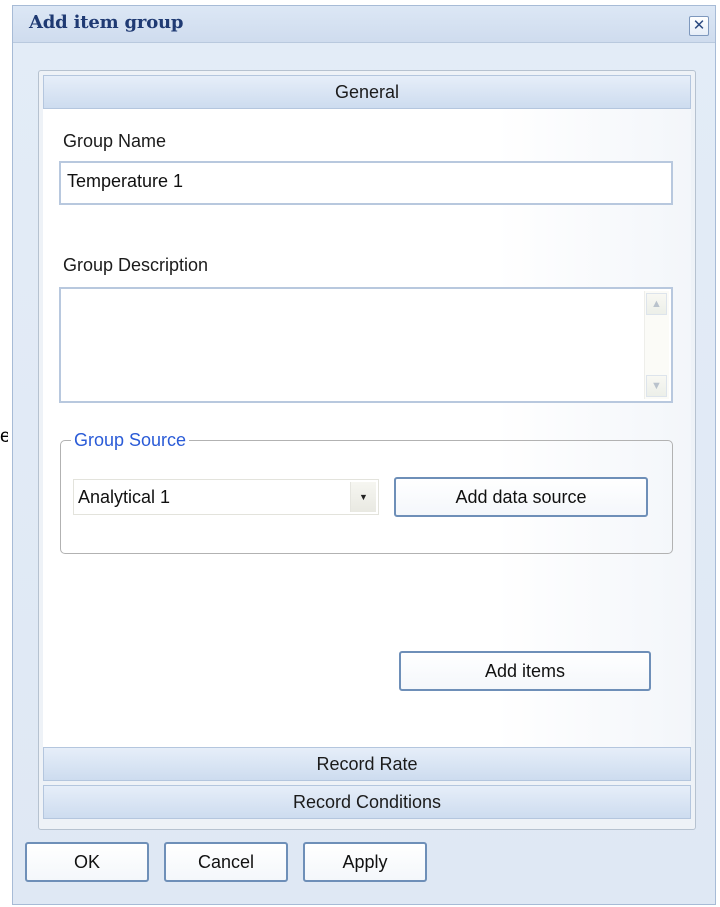 This screenshot has height=907, width=720. I want to click on section-header-general: General, so click(367, 92).